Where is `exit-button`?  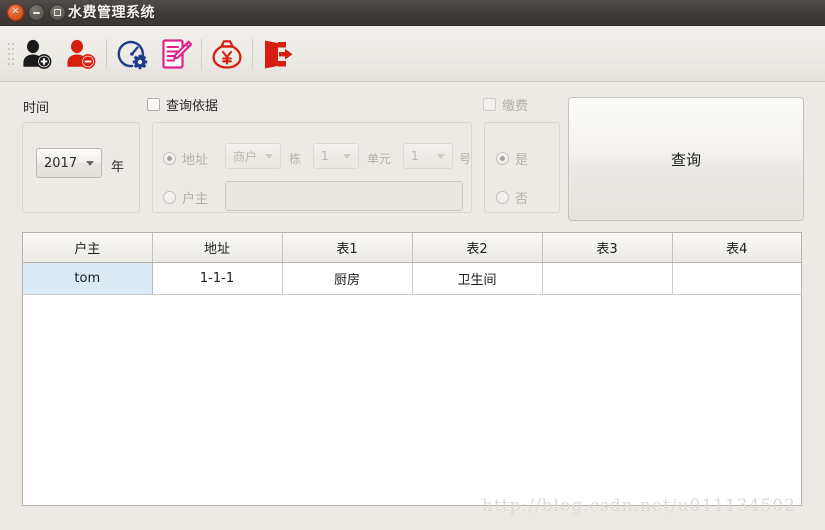 exit-button is located at coordinates (278, 54).